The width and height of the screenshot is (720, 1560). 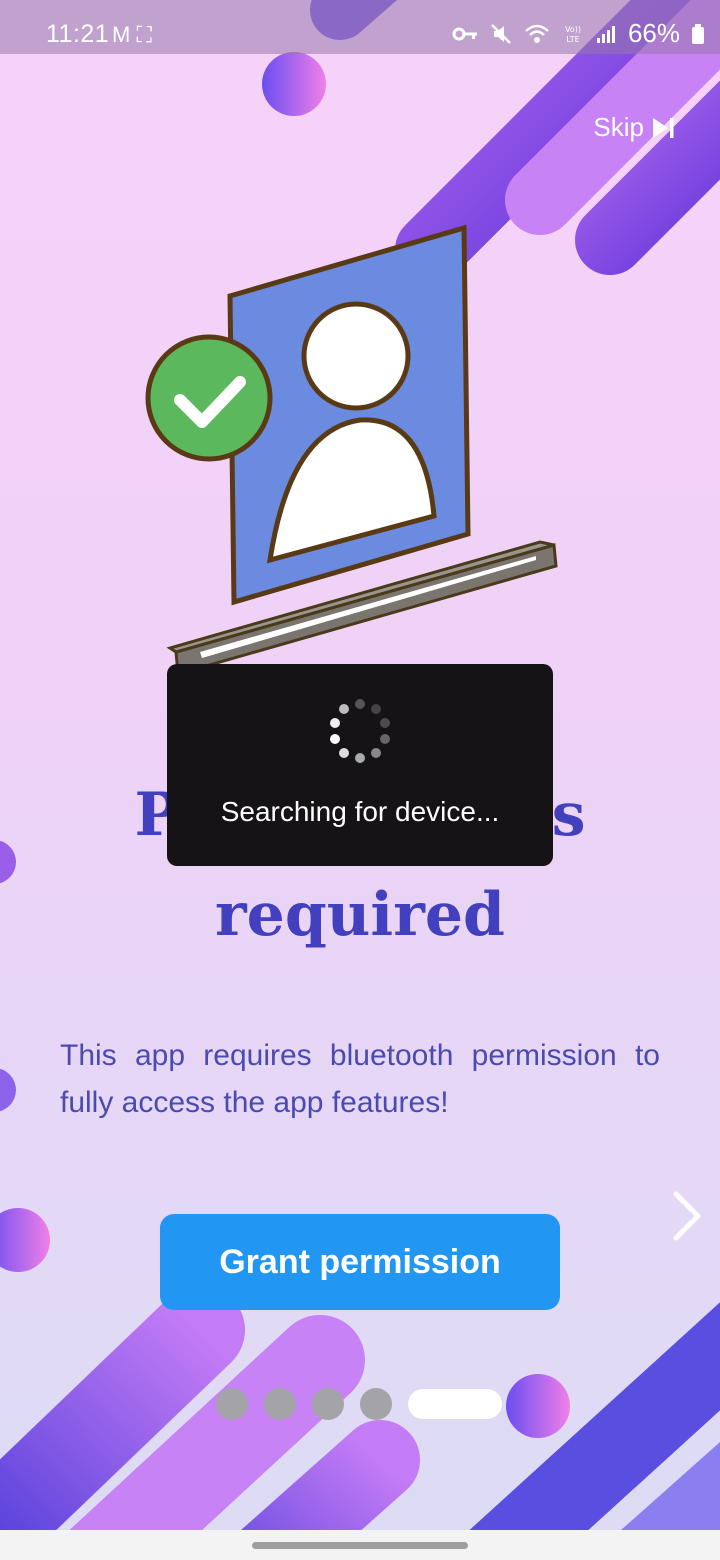 What do you see at coordinates (360, 915) in the screenshot?
I see `page-title-line2: required` at bounding box center [360, 915].